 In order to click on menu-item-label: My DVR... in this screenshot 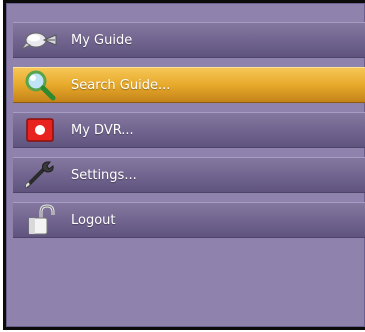, I will do `click(102, 130)`.